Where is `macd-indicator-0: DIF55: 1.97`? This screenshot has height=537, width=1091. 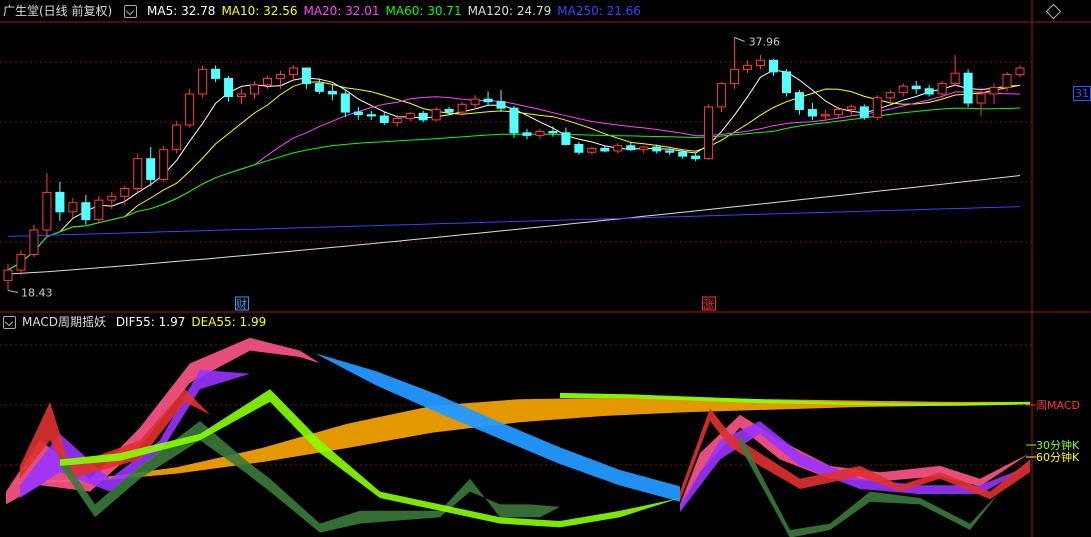 macd-indicator-0: DIF55: 1.97 is located at coordinates (150, 322).